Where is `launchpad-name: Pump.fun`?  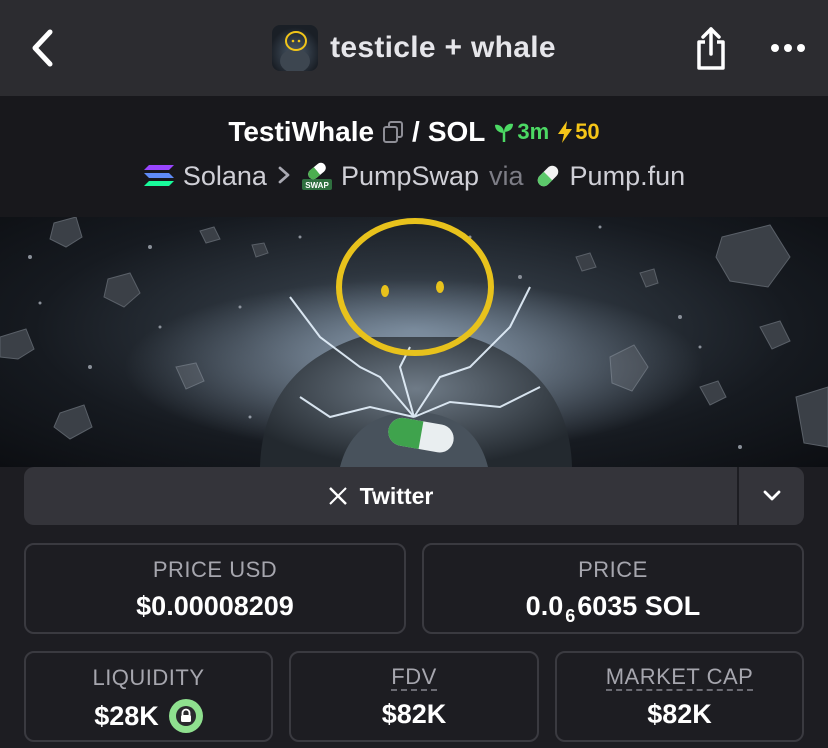 launchpad-name: Pump.fun is located at coordinates (627, 175).